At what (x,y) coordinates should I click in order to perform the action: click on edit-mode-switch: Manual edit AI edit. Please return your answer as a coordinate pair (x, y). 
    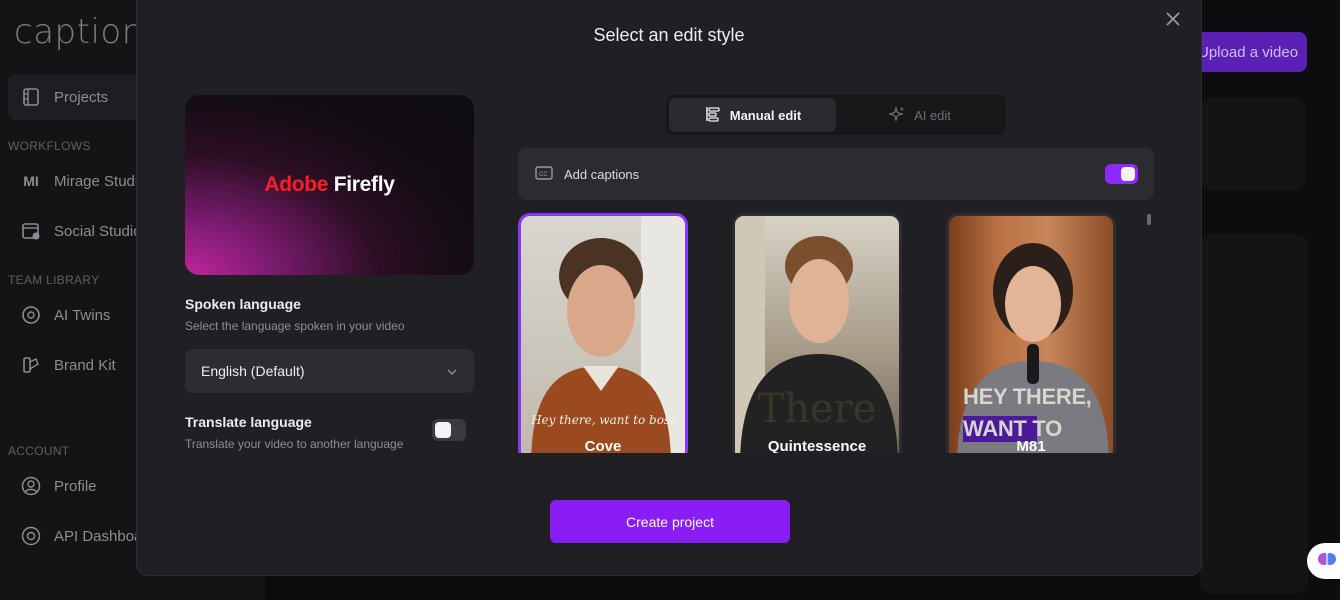
    Looking at the image, I should click on (836, 115).